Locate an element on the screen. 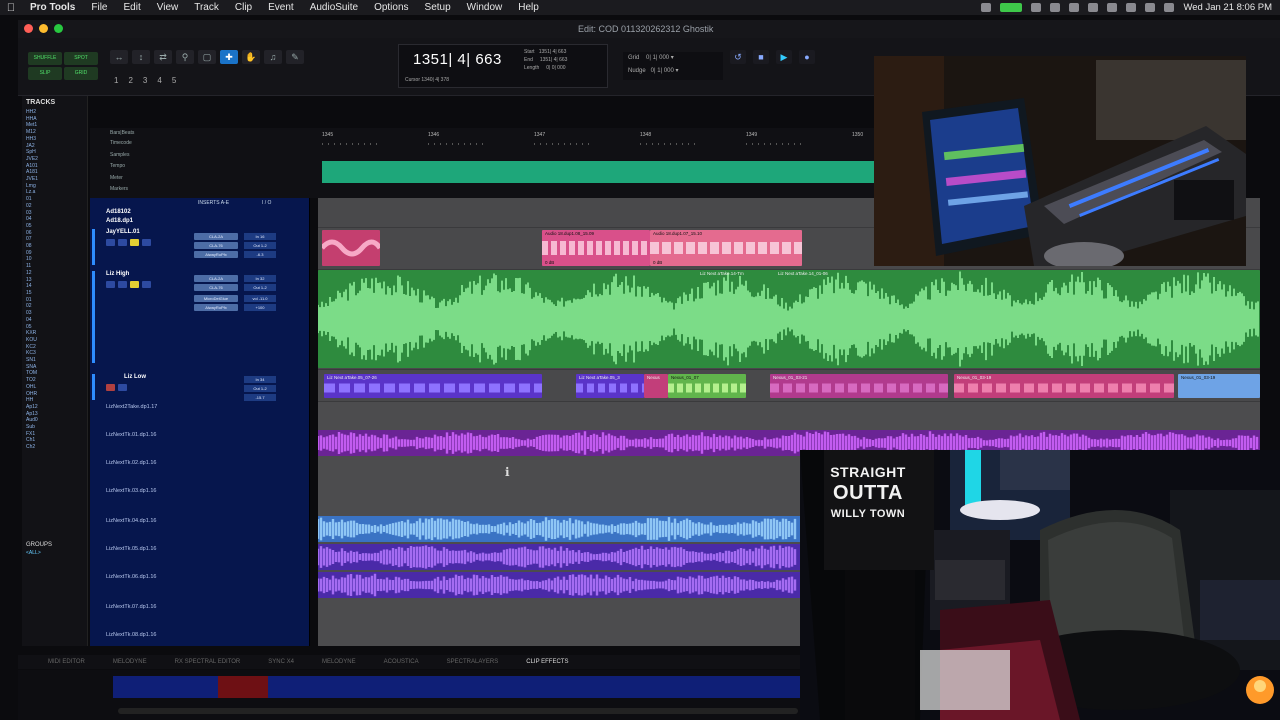 This screenshot has height=720, width=1280. ruler-meter: Meter is located at coordinates (116, 178).